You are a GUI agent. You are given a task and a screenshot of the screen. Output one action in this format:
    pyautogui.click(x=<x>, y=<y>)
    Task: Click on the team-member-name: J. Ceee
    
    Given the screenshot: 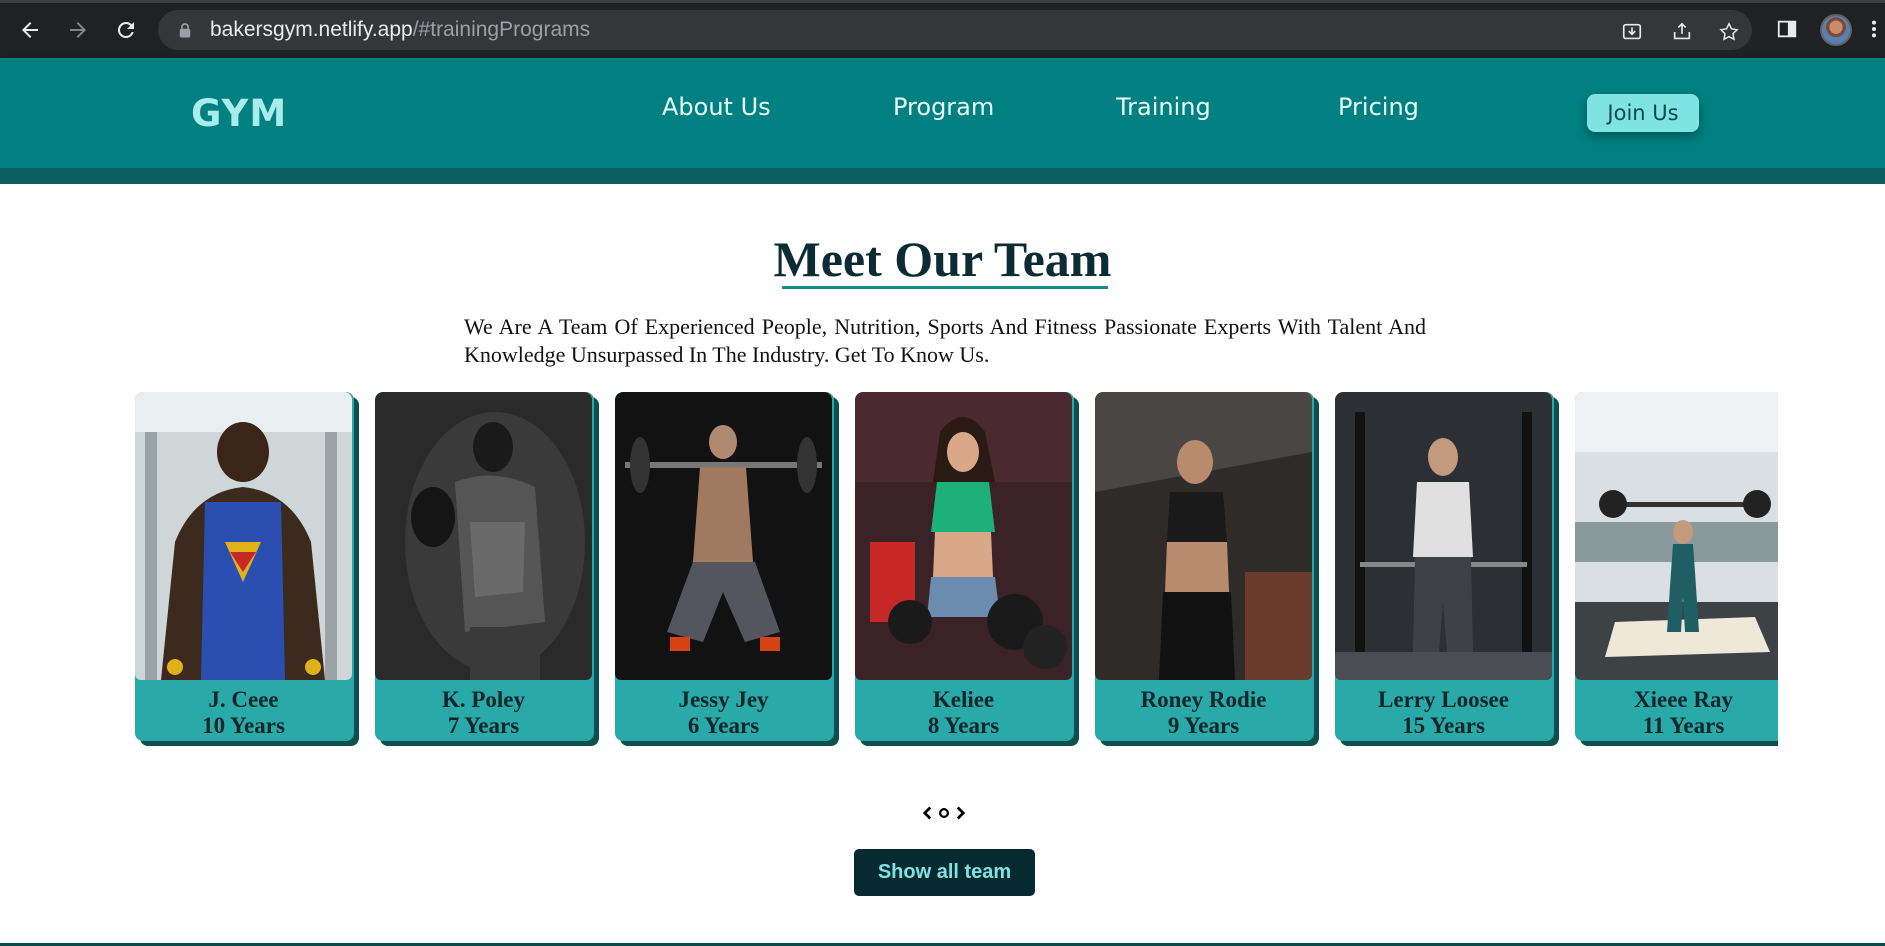 What is the action you would take?
    pyautogui.click(x=243, y=699)
    